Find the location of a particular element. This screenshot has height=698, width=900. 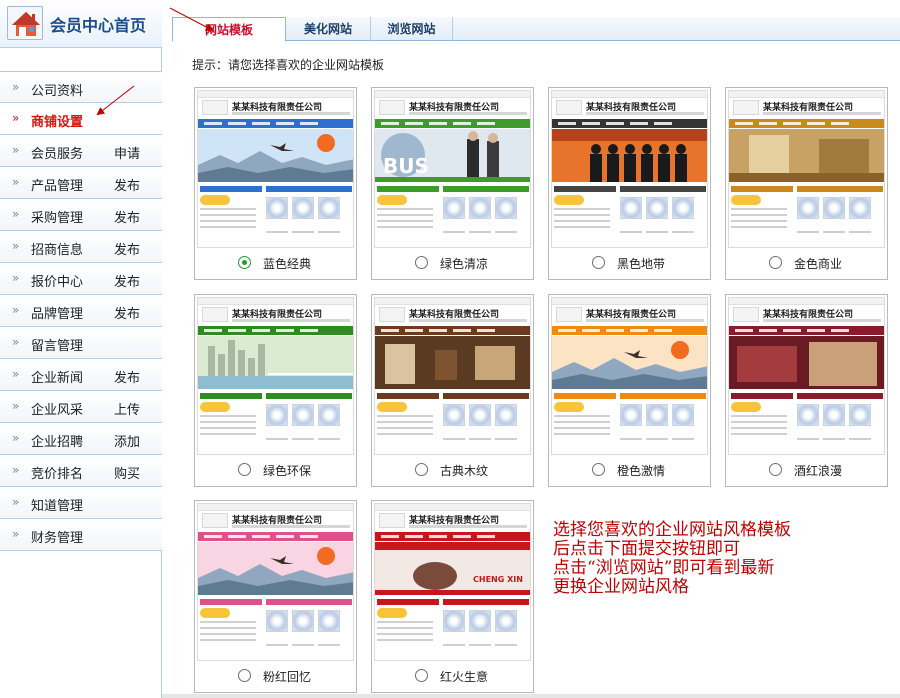

template-card: 某某科技有限责任公司金色商业 is located at coordinates (806, 183).